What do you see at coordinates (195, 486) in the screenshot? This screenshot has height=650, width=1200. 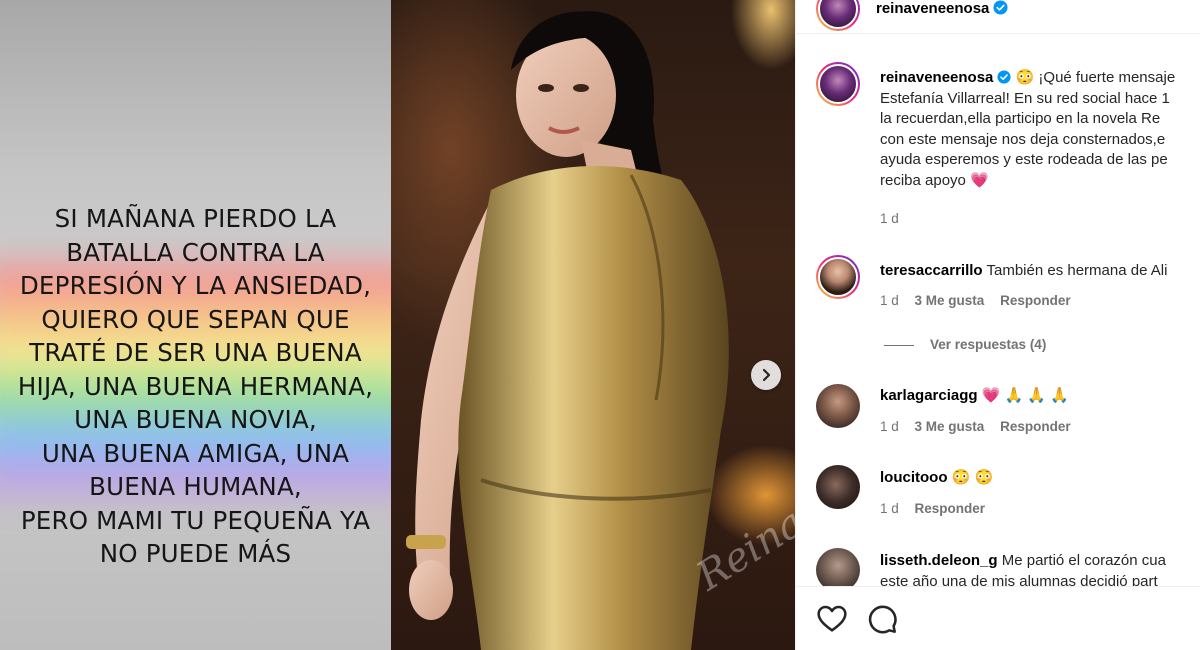 I see `story-line: BUENA HUMANA,` at bounding box center [195, 486].